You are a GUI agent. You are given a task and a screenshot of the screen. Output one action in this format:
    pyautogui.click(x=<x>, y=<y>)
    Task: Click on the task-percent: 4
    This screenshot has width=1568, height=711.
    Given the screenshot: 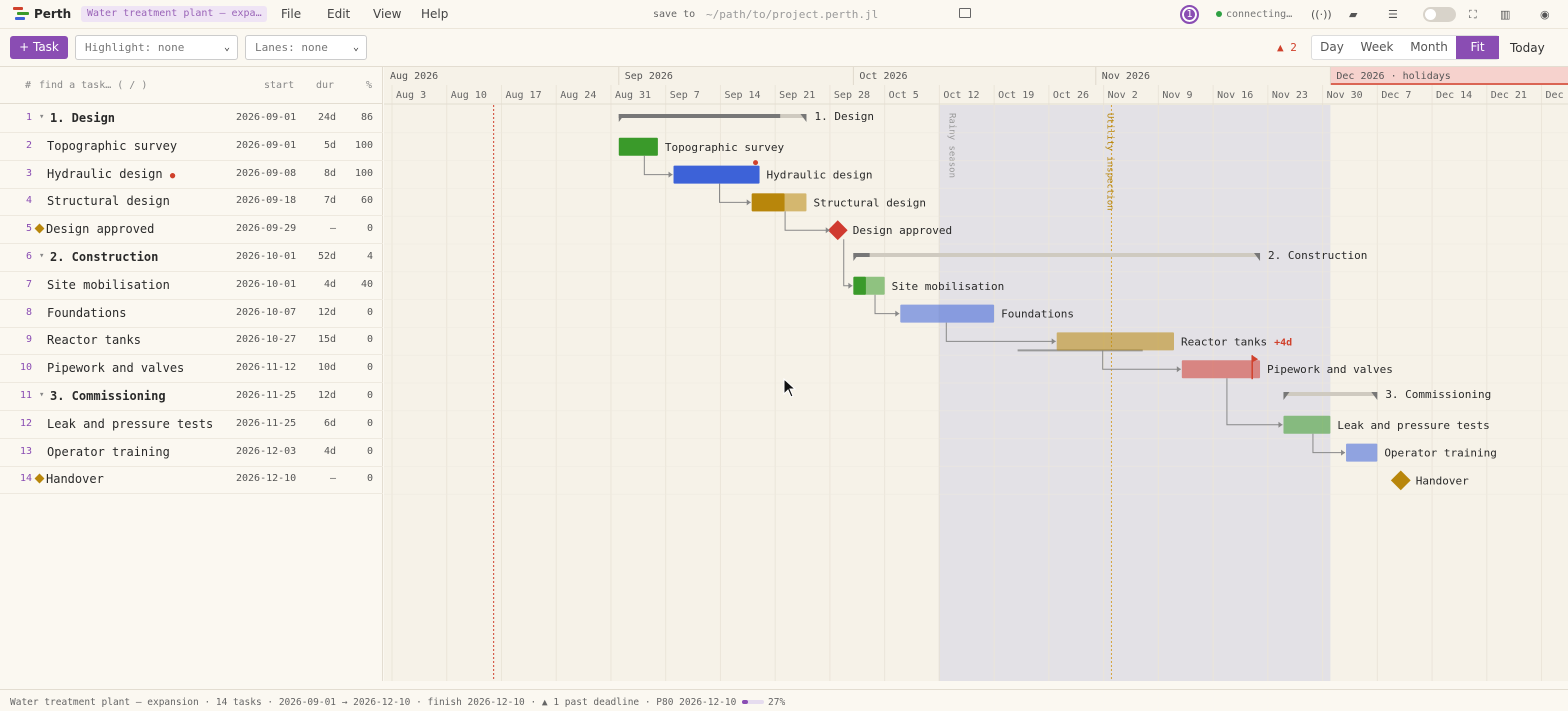 What is the action you would take?
    pyautogui.click(x=357, y=256)
    